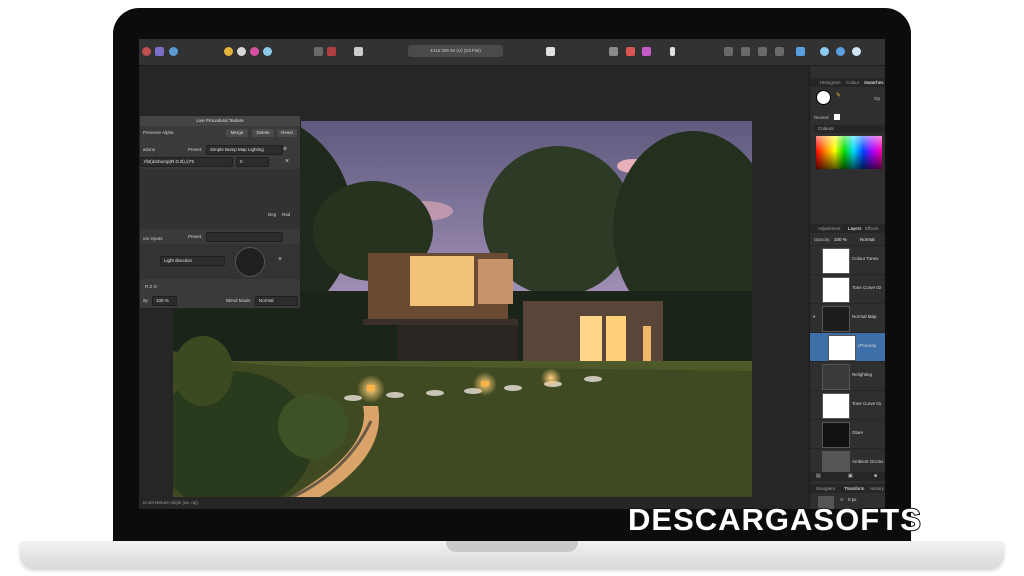 The image size is (1024, 576). I want to click on opacity-label: ity:, so click(146, 300).